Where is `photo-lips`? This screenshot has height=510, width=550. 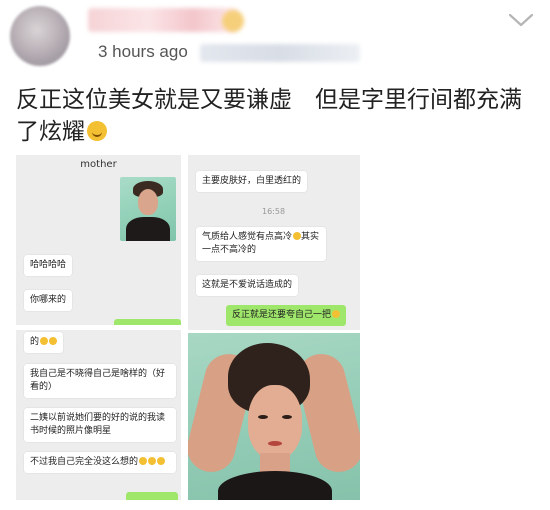 photo-lips is located at coordinates (275, 443).